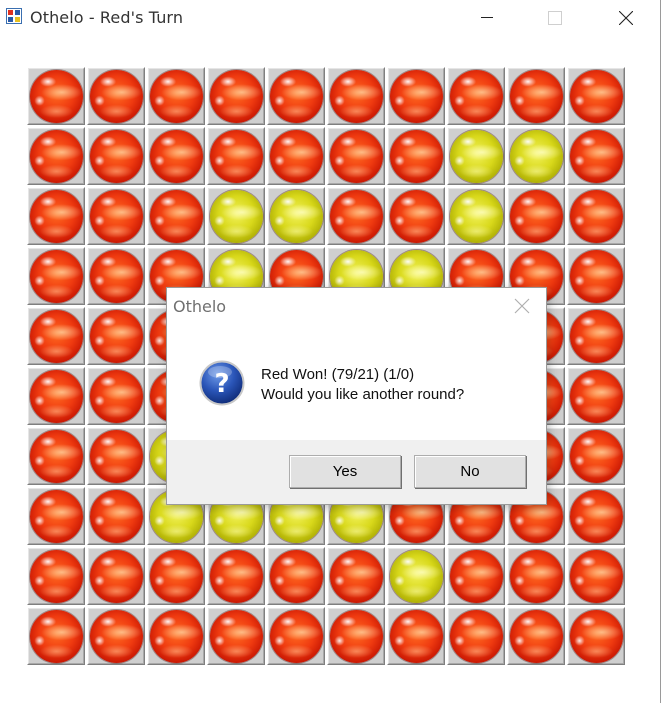 This screenshot has width=661, height=703. I want to click on close-icon, so click(626, 18).